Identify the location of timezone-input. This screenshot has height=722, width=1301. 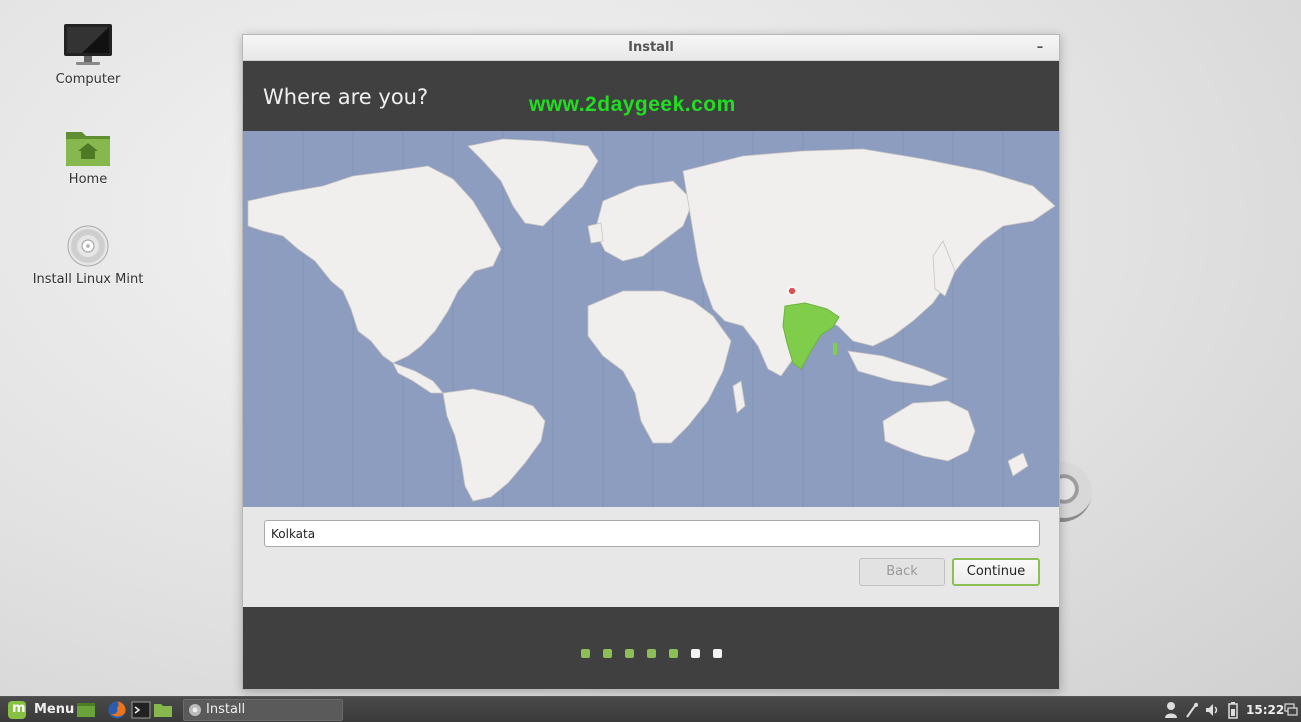
(652, 533).